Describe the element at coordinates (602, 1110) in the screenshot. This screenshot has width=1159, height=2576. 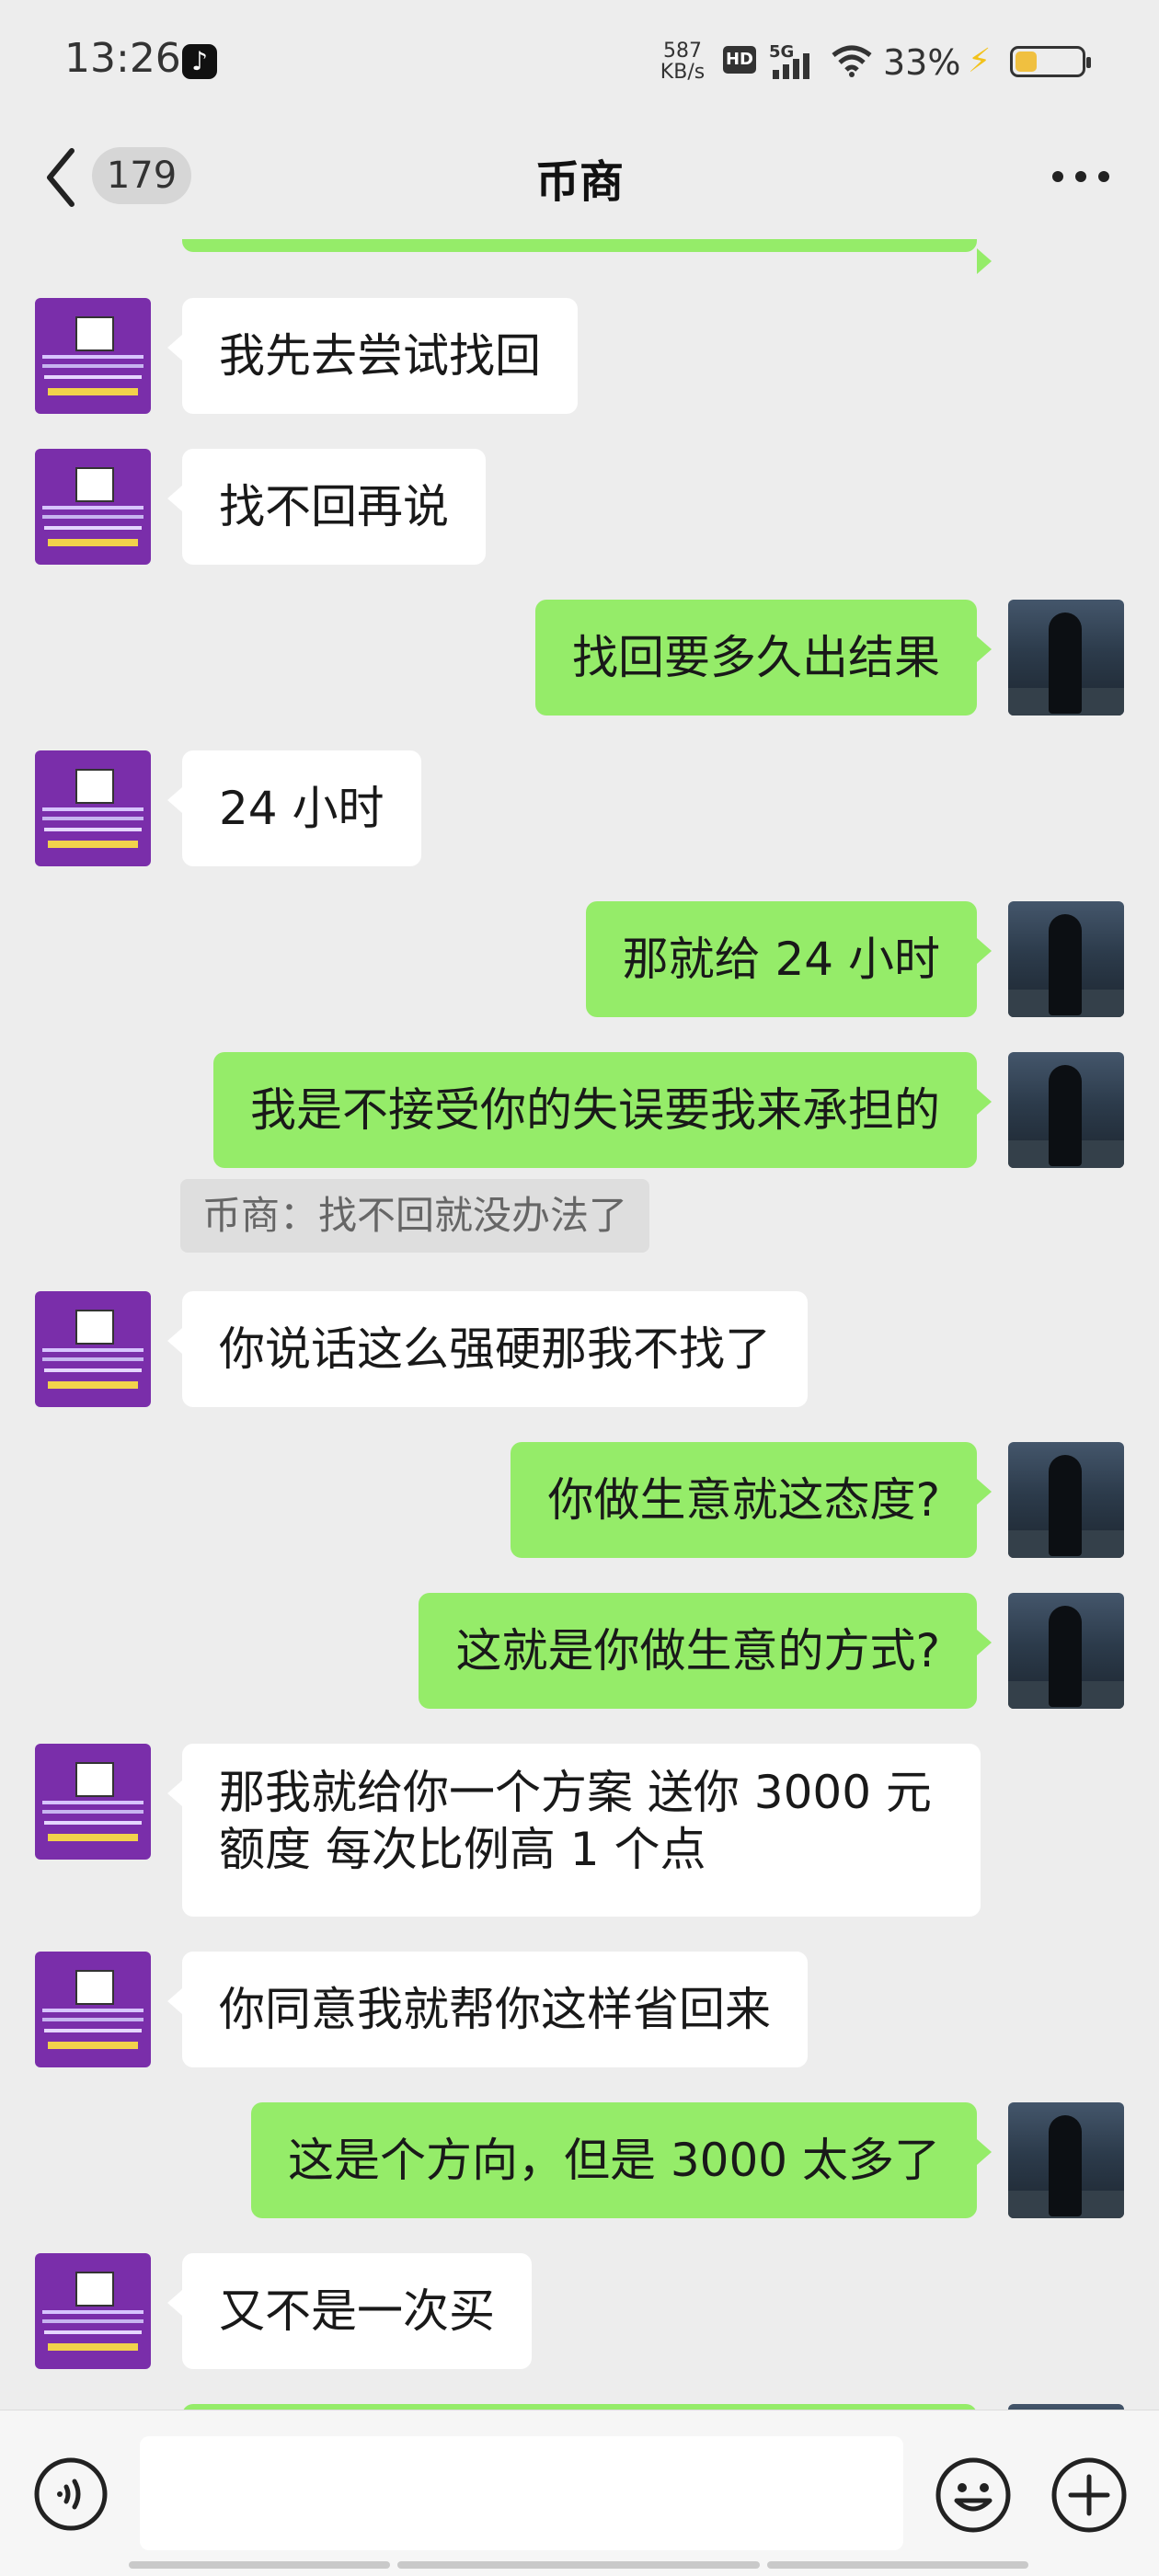
I see `message-bubble: 我是不接受你的失误要我来承担的` at that location.